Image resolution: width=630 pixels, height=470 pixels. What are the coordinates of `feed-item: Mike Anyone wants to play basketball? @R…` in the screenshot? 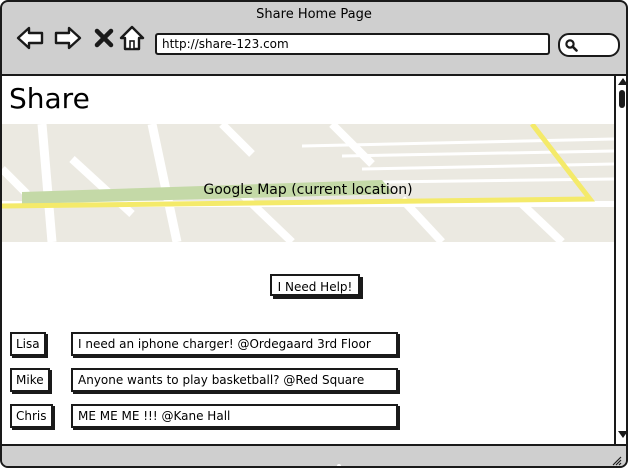 It's located at (308, 380).